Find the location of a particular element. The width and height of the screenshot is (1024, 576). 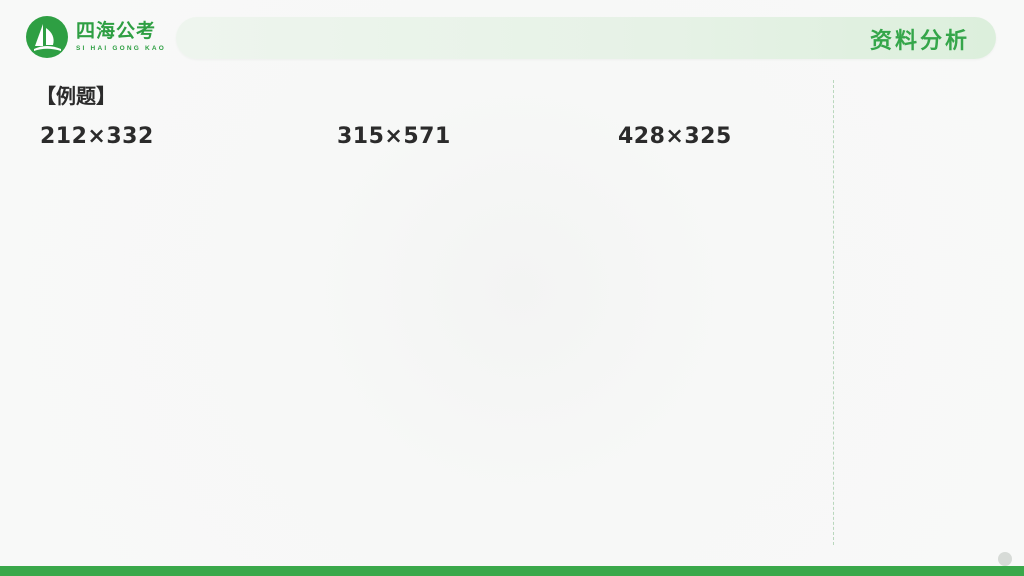

expression-3: 428×325 is located at coordinates (675, 136).